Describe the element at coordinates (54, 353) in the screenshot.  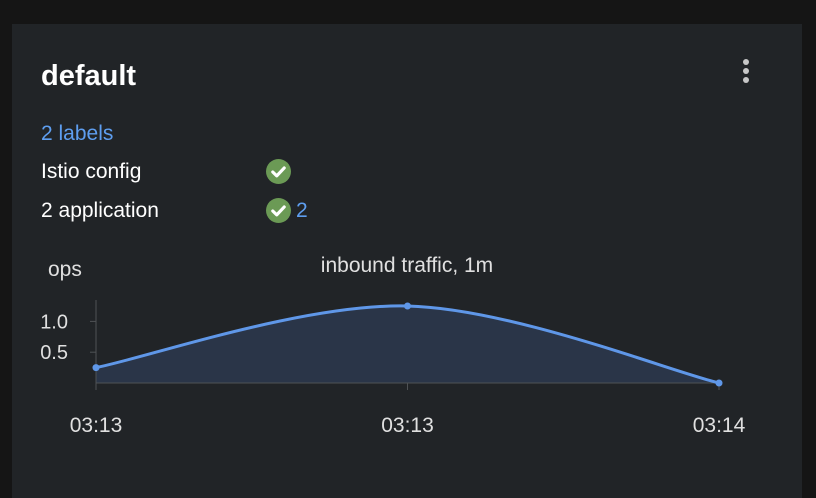
I see `chart-y-tick-label: 0.5` at that location.